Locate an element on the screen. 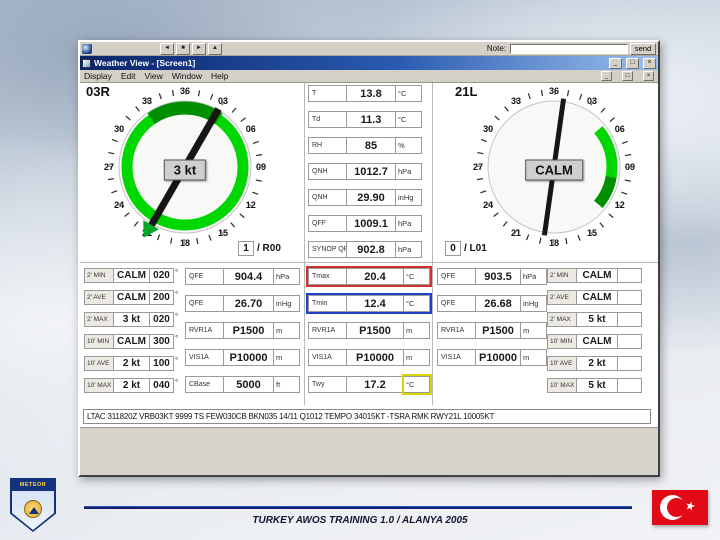  mdi-restore-button: □ is located at coordinates (627, 76).